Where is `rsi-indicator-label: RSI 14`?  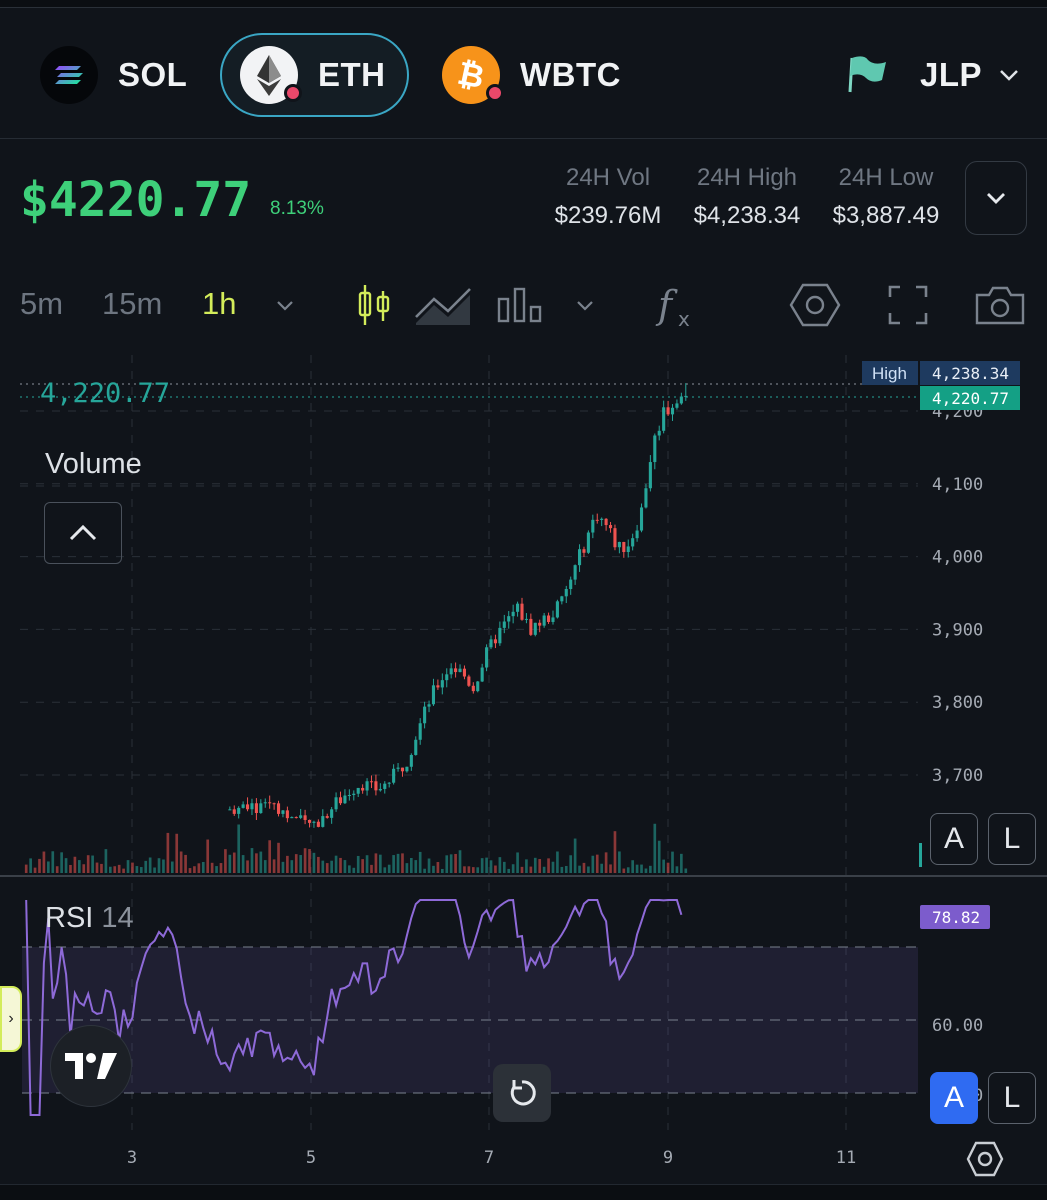 rsi-indicator-label: RSI 14 is located at coordinates (89, 918).